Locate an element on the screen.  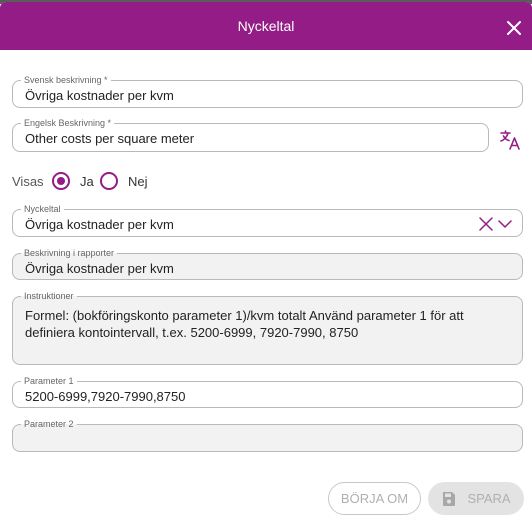
svensk-beskrivning-label: Svensk beskrivning * is located at coordinates (66, 80).